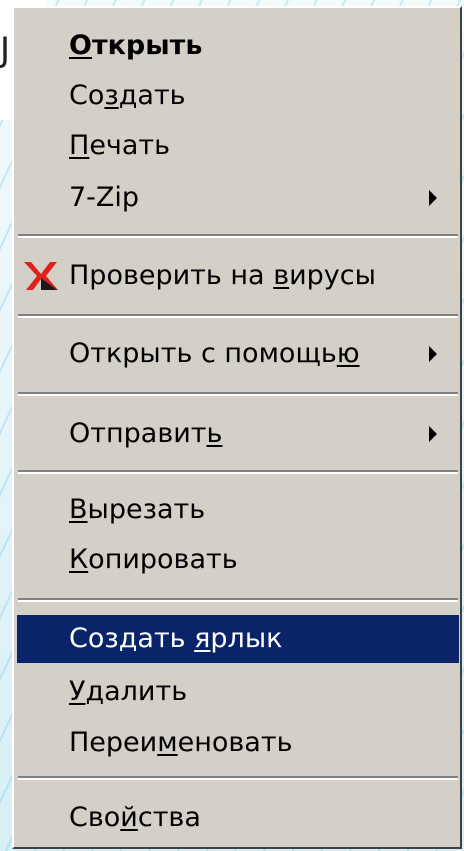 Image resolution: width=464 pixels, height=851 pixels. What do you see at coordinates (238, 434) in the screenshot?
I see `menu-item-send-to: Отправить` at bounding box center [238, 434].